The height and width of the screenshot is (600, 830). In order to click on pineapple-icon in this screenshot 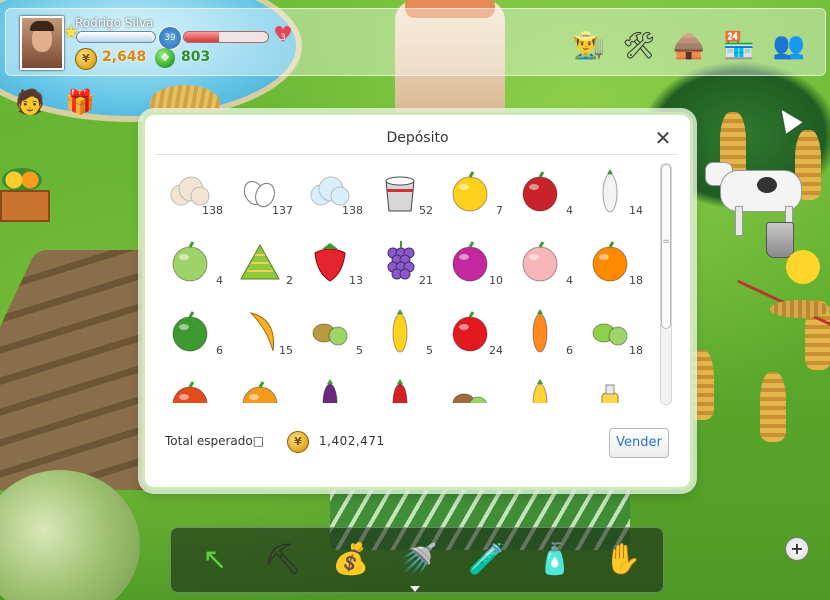, I will do `click(400, 332)`.